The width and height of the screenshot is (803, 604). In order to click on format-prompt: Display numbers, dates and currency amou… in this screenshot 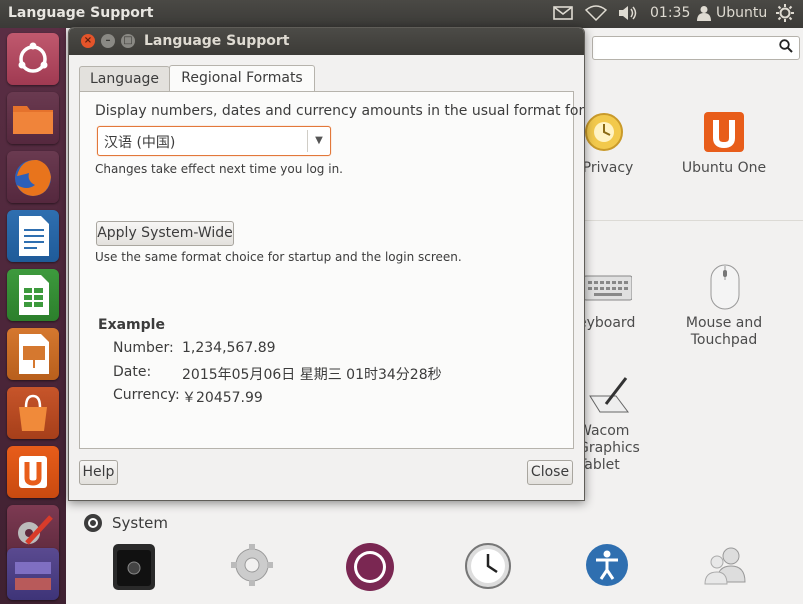, I will do `click(340, 111)`.